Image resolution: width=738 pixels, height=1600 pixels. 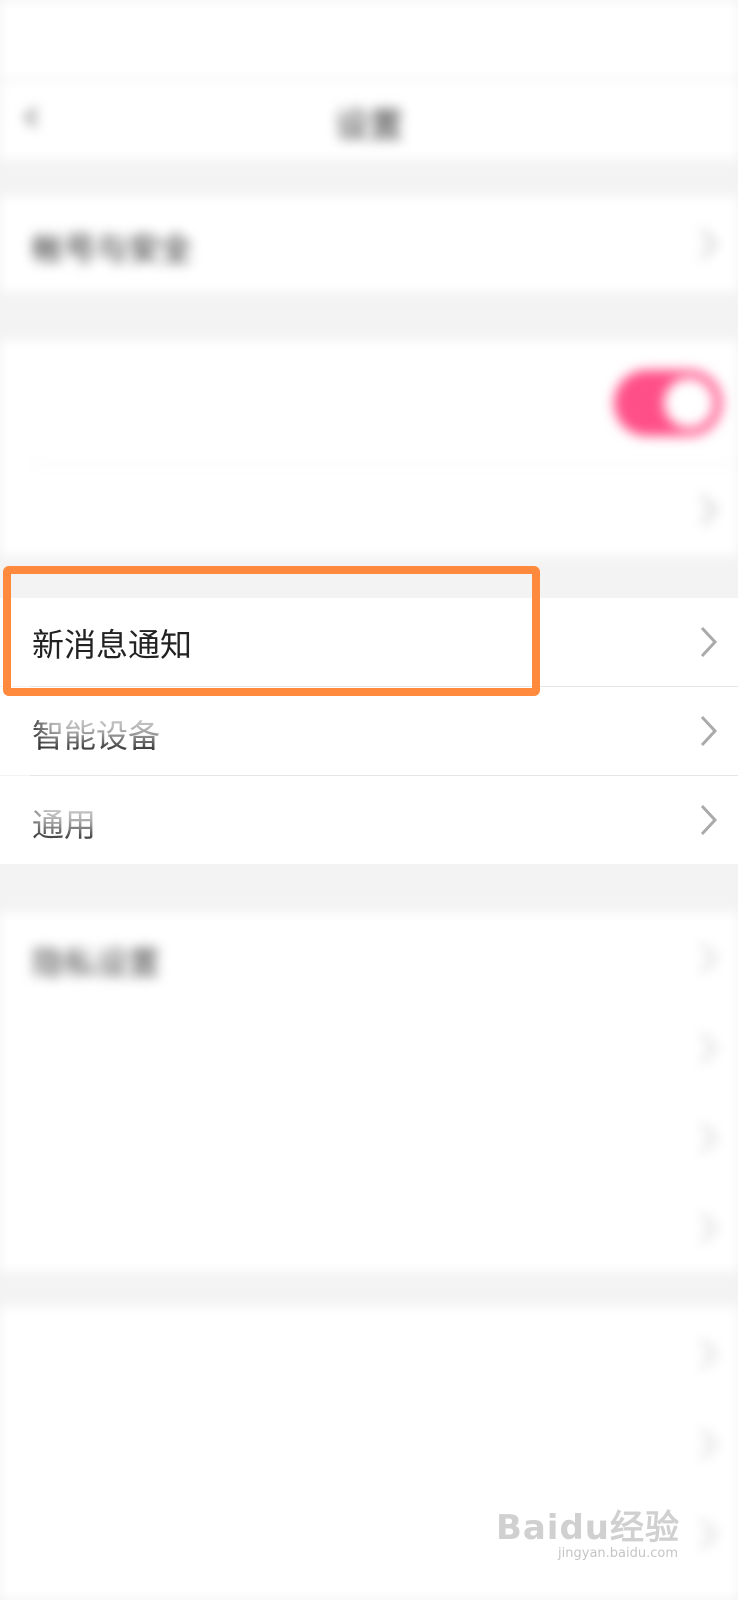 I want to click on row-label: 帐号与安全, so click(x=112, y=249).